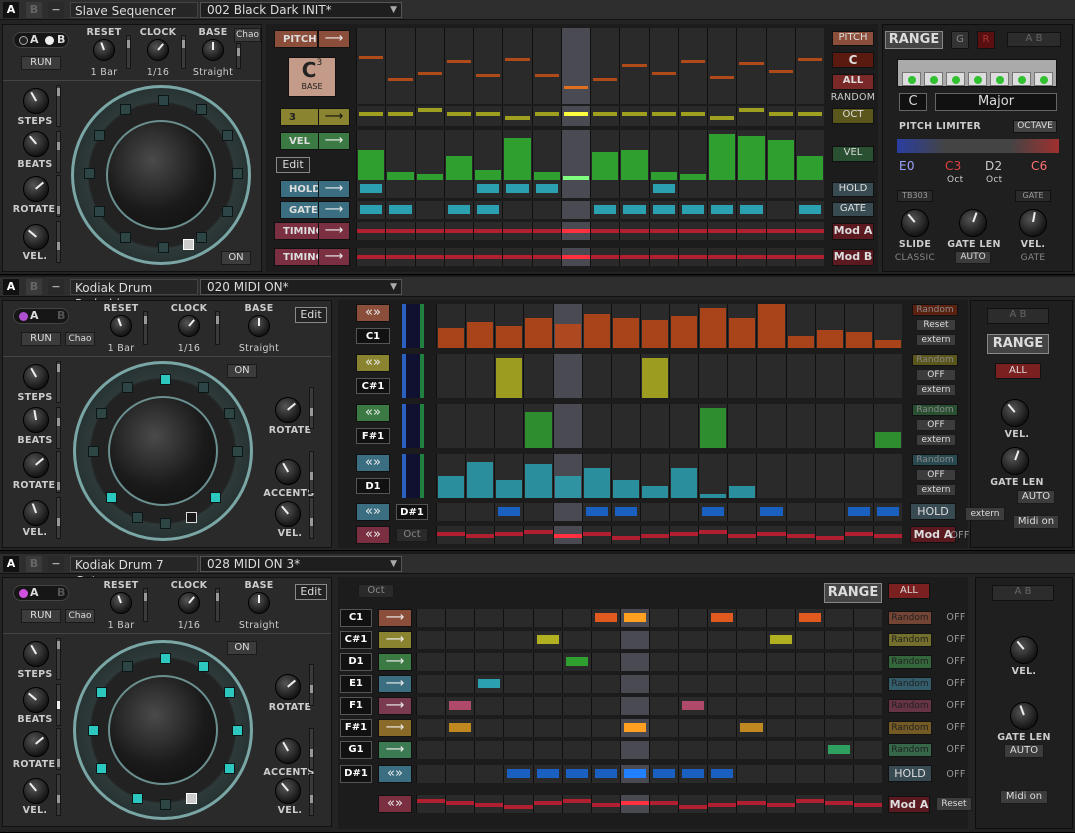 The image size is (1075, 833). What do you see at coordinates (956, 749) in the screenshot?
I see `row-off-label: OFF` at bounding box center [956, 749].